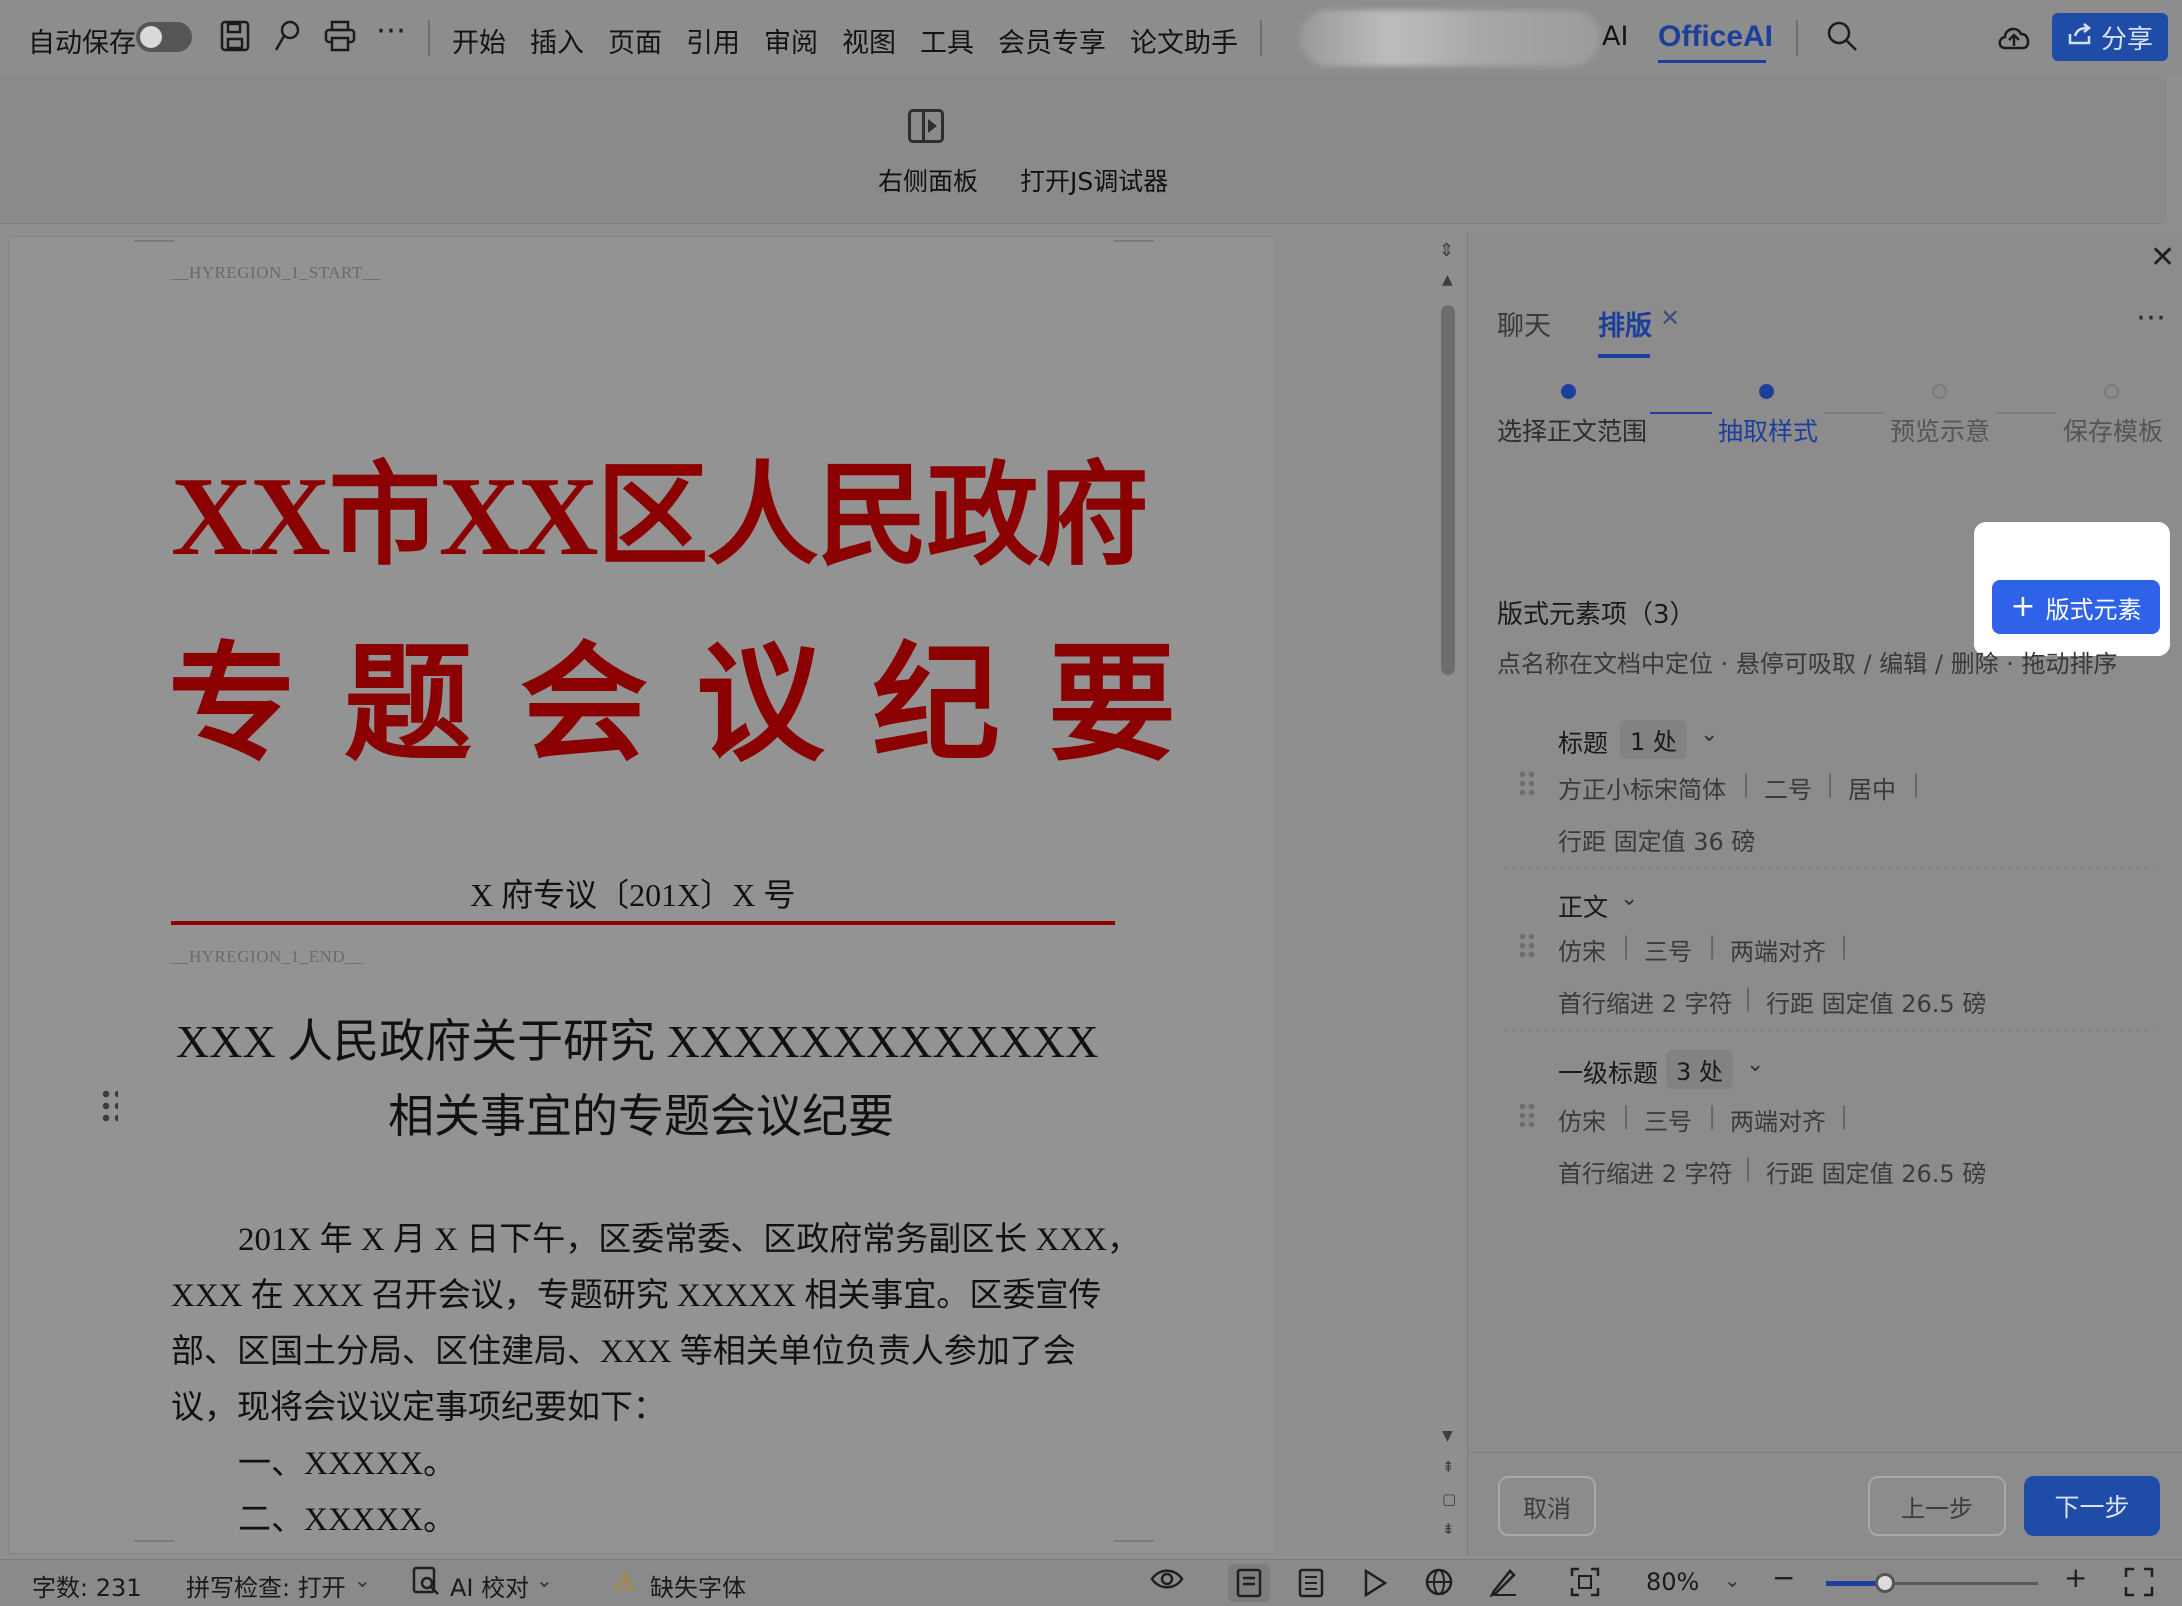 Image resolution: width=2182 pixels, height=1606 pixels. Describe the element at coordinates (2113, 430) in the screenshot. I see `step-save-template: 保存模板` at that location.